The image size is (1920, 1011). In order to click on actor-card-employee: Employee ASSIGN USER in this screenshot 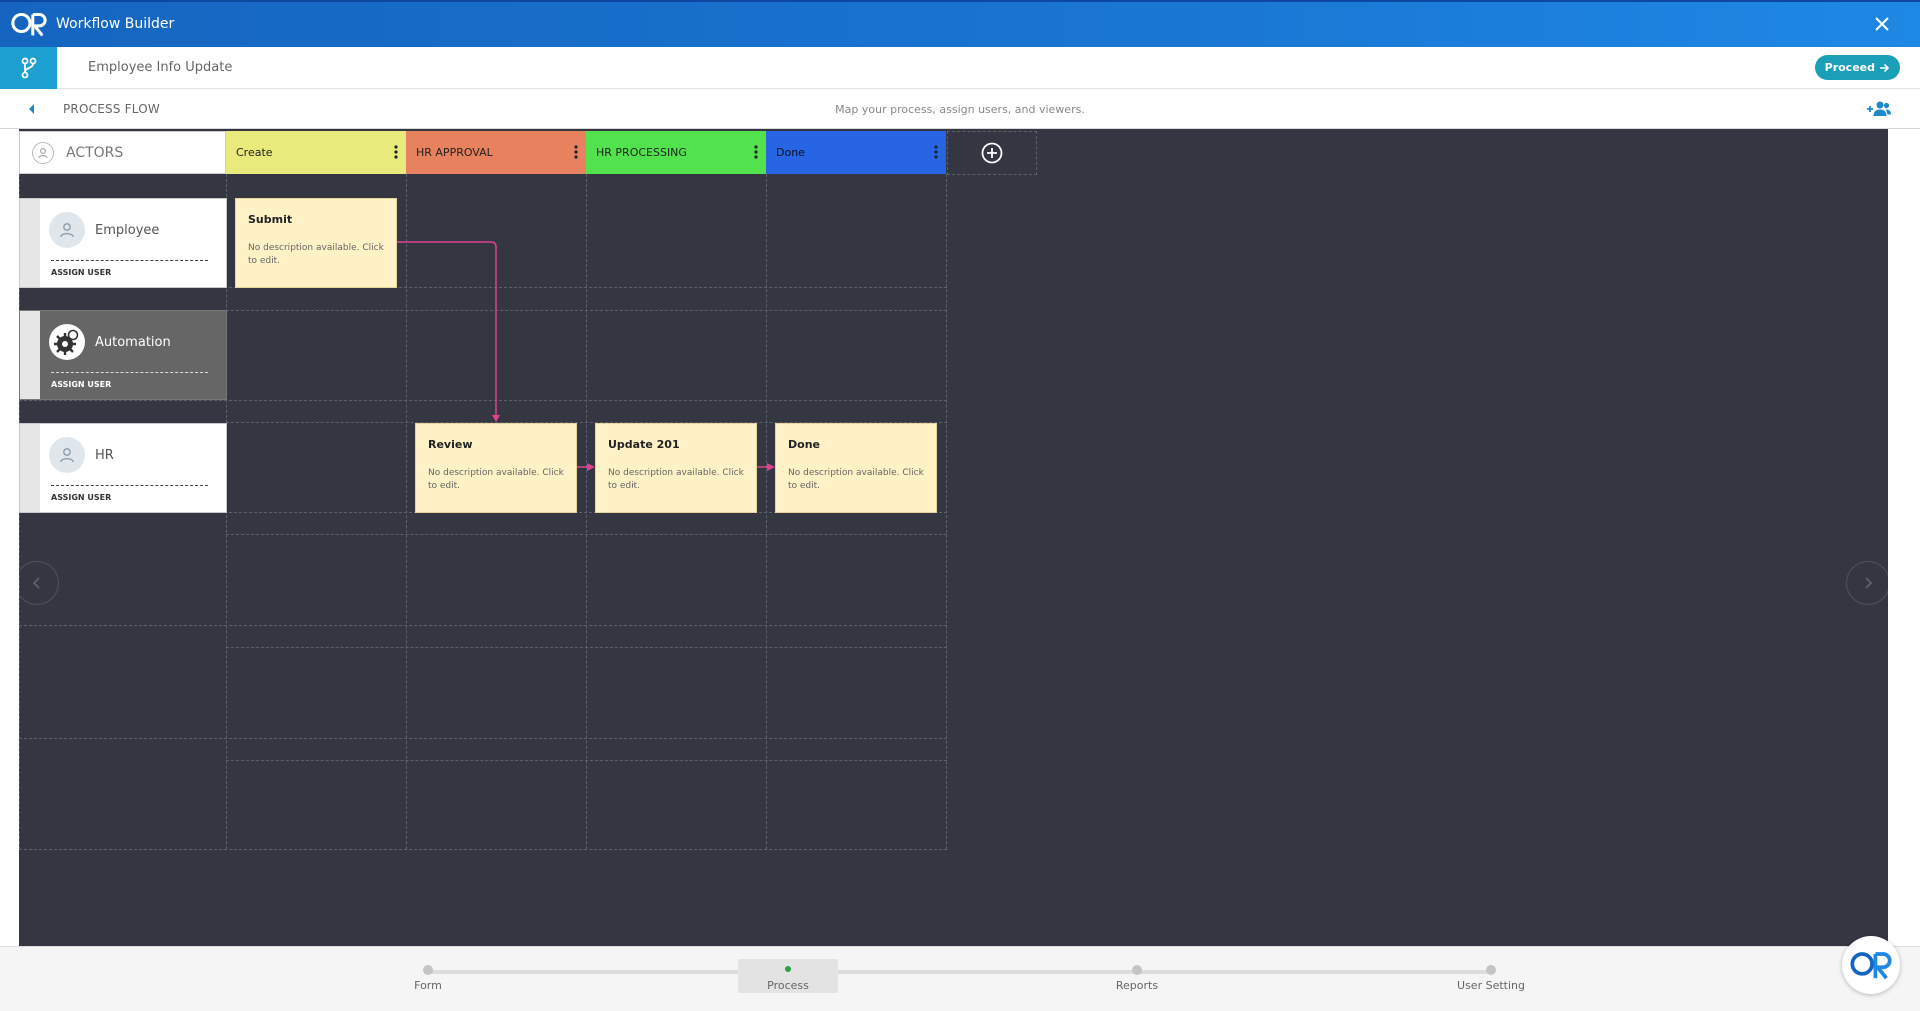, I will do `click(123, 243)`.